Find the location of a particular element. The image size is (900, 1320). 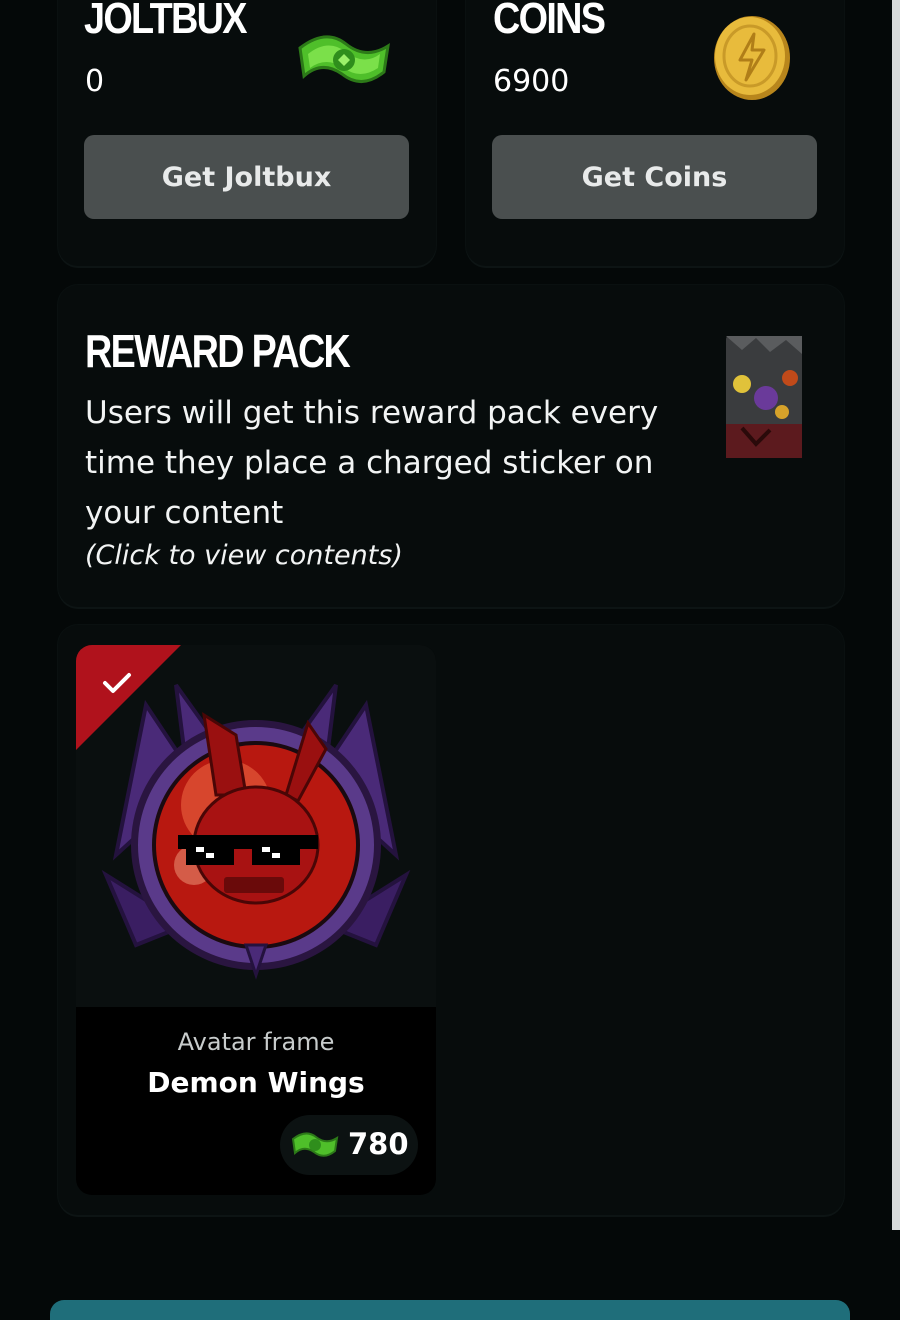

item-name: Demon Wings is located at coordinates (256, 1082).